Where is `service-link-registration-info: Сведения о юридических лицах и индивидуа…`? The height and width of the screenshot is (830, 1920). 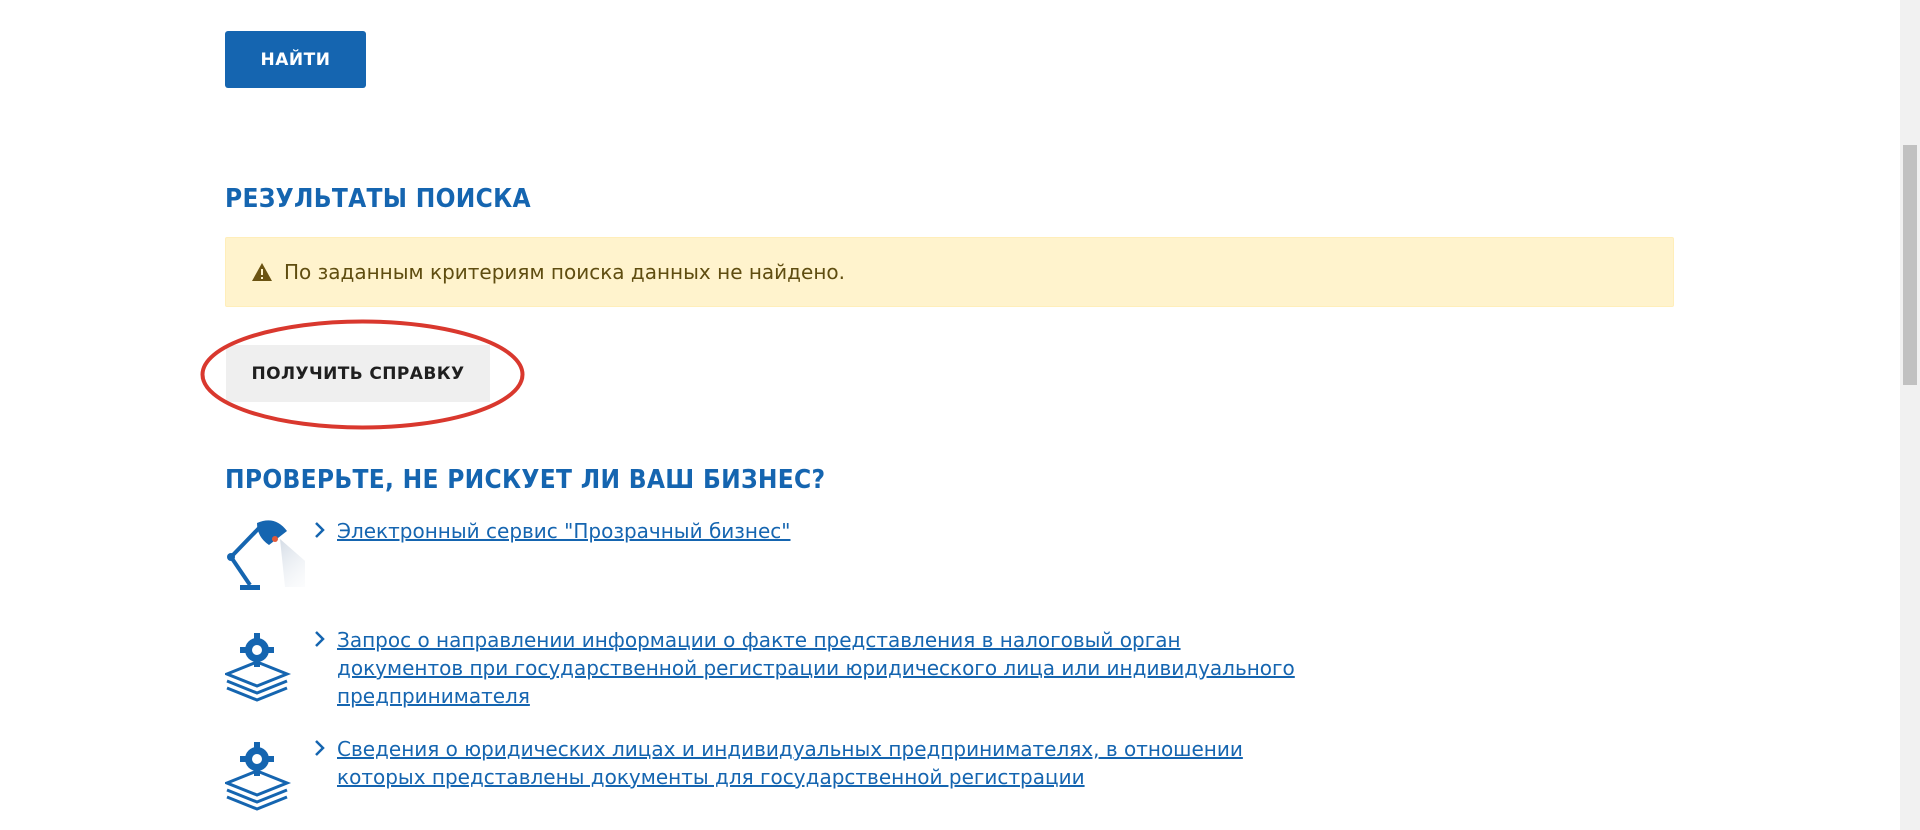
service-link-registration-info: Сведения о юридических лицах и индивидуа… is located at coordinates (817, 763).